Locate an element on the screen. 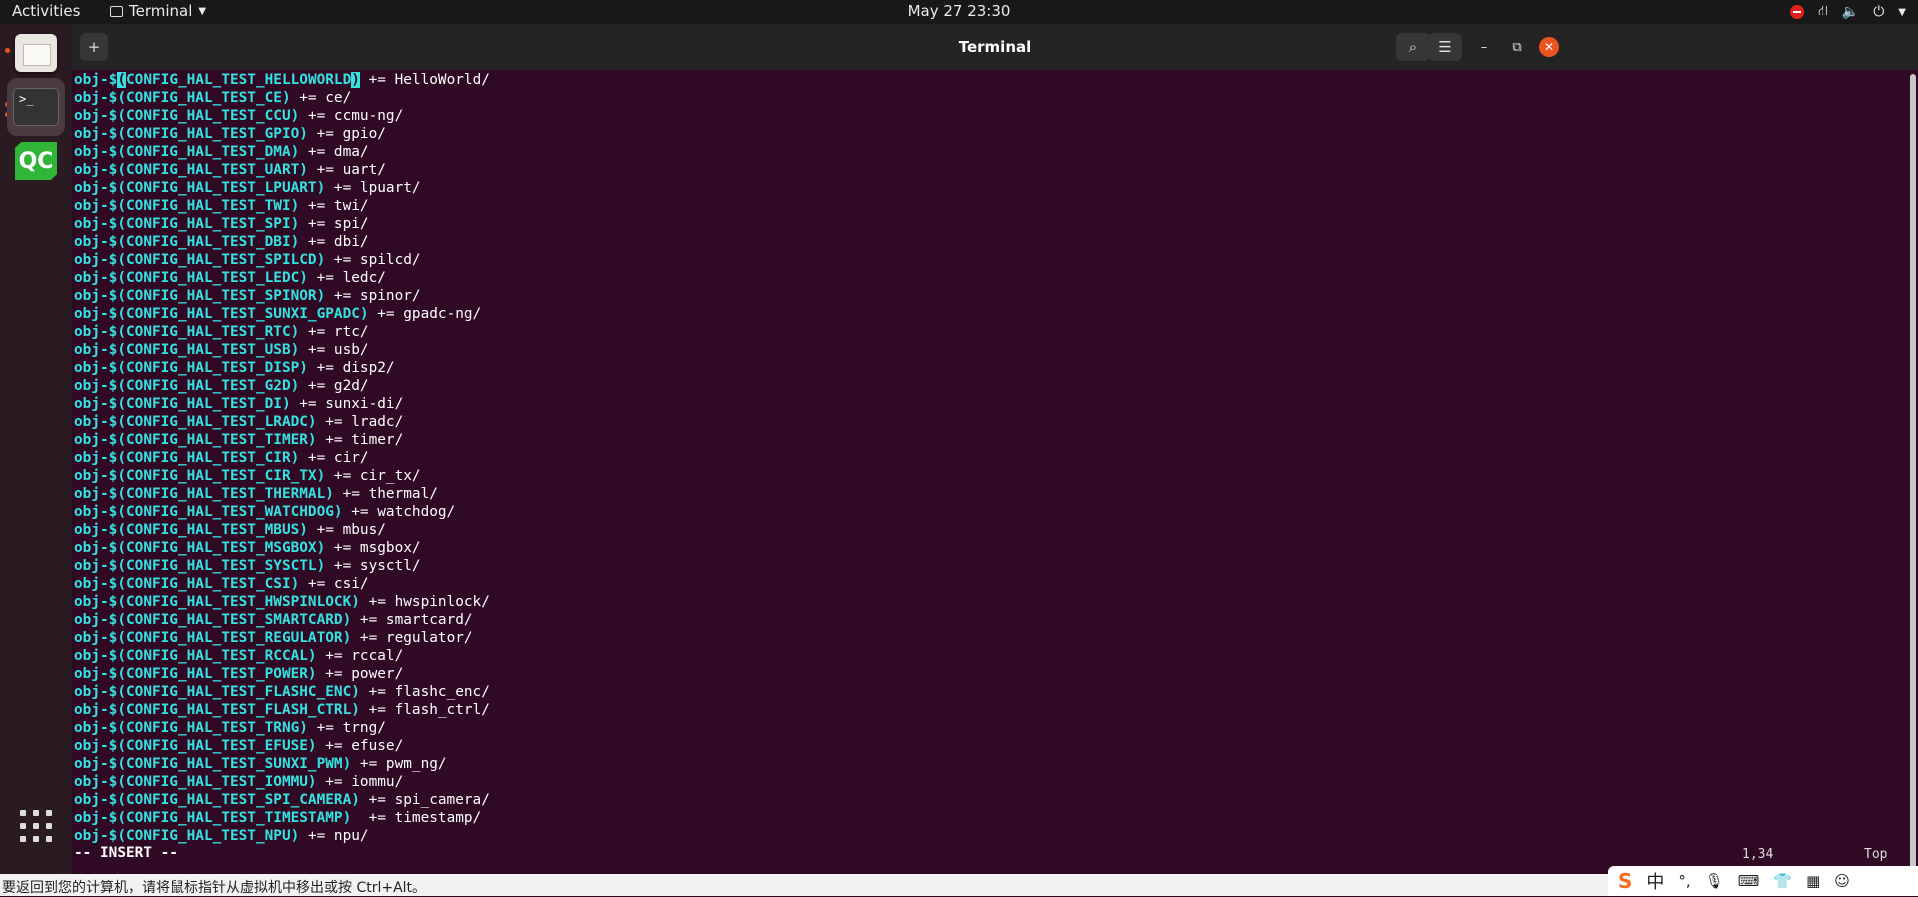  line-assignment: += HelloWorld/ is located at coordinates (424, 80).